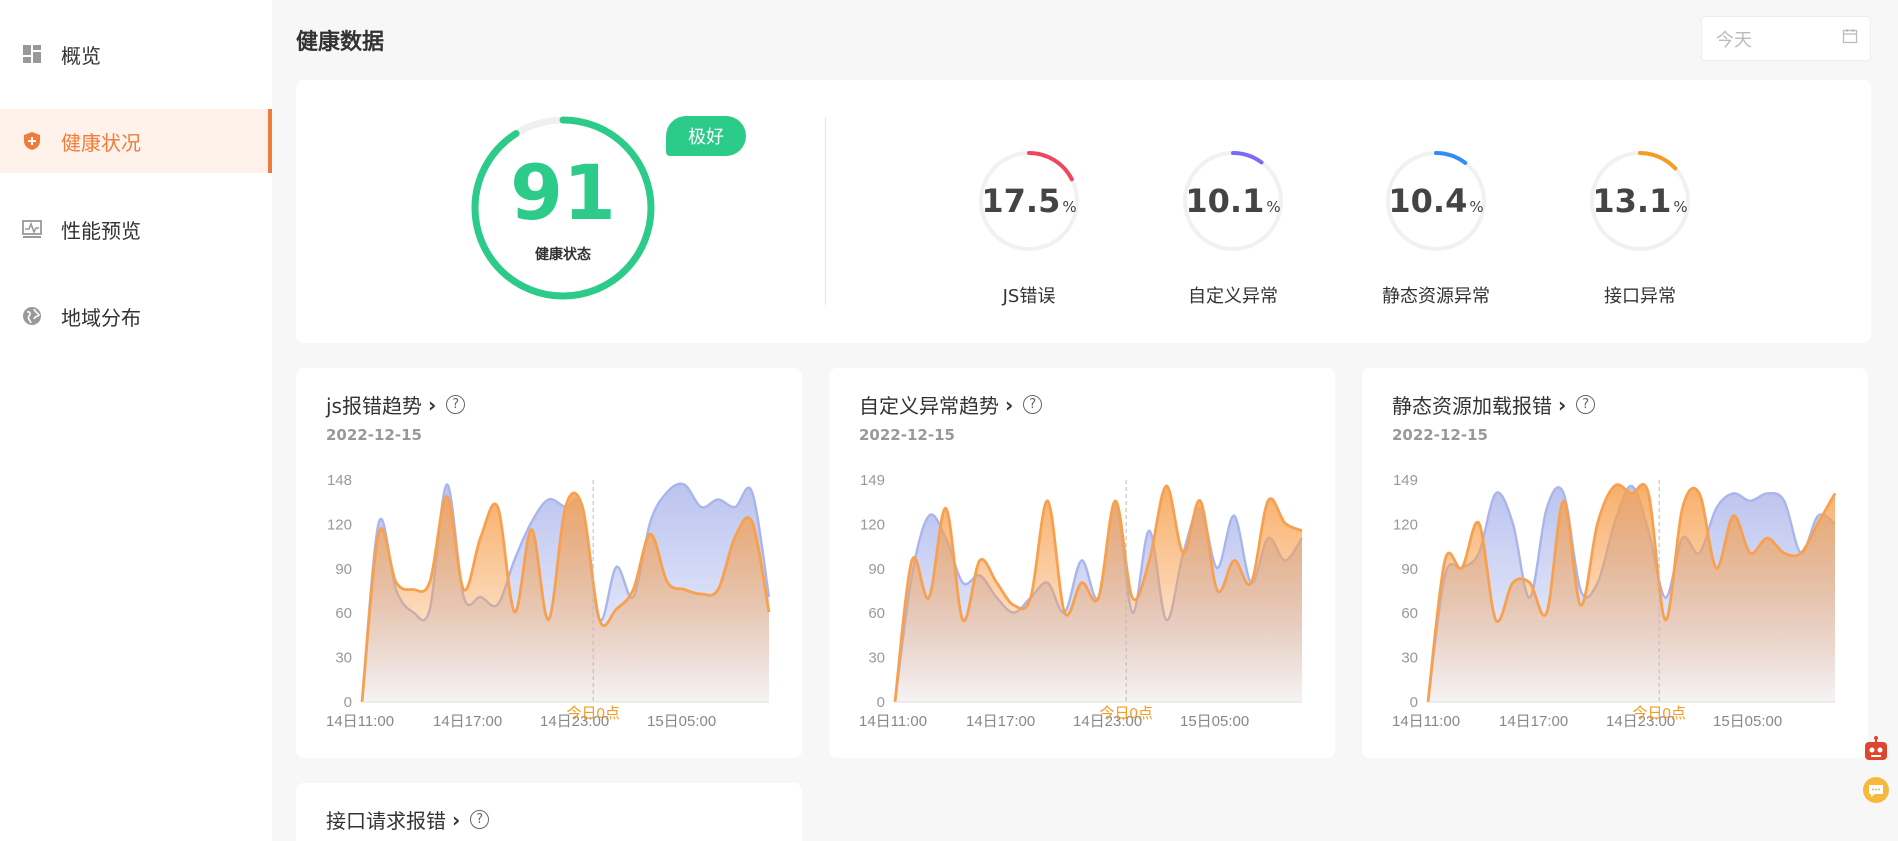  What do you see at coordinates (81, 55) in the screenshot?
I see `sidebar-item-label: 概览` at bounding box center [81, 55].